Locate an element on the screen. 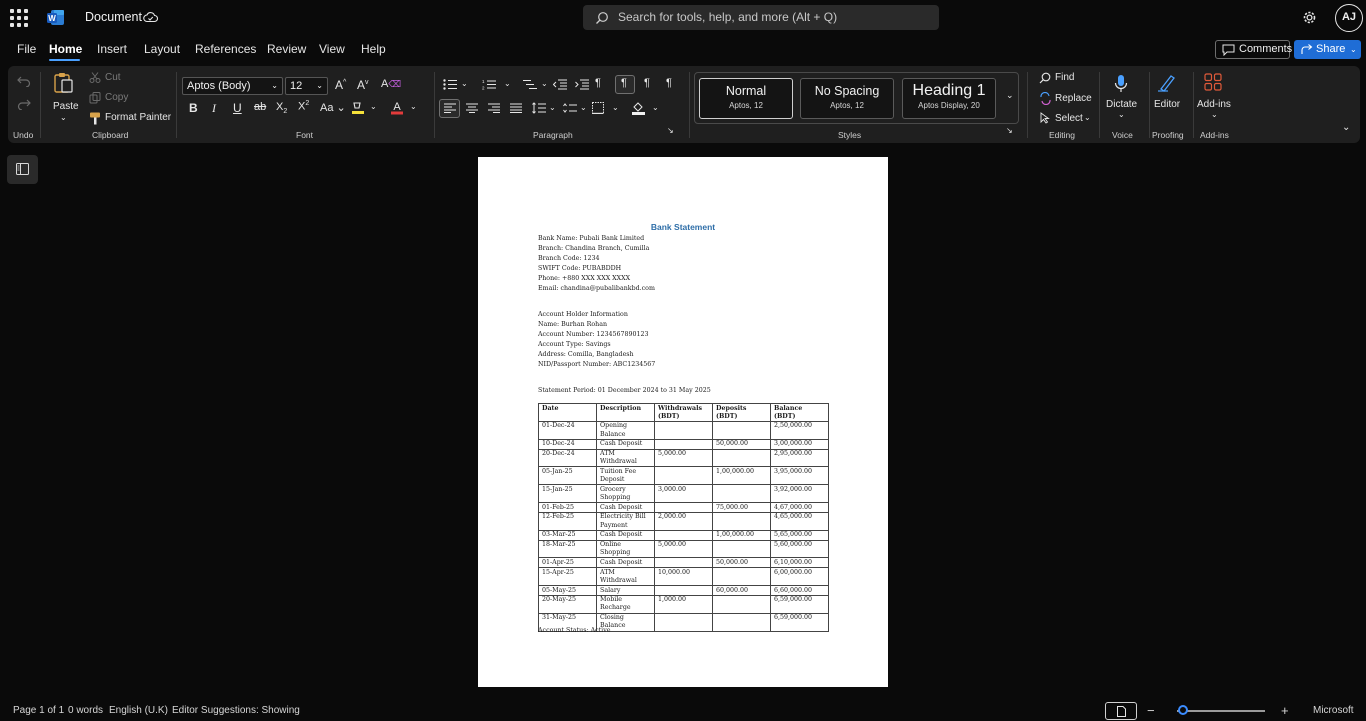 The image size is (1366, 721). decrease-indent-icon is located at coordinates (560, 84).